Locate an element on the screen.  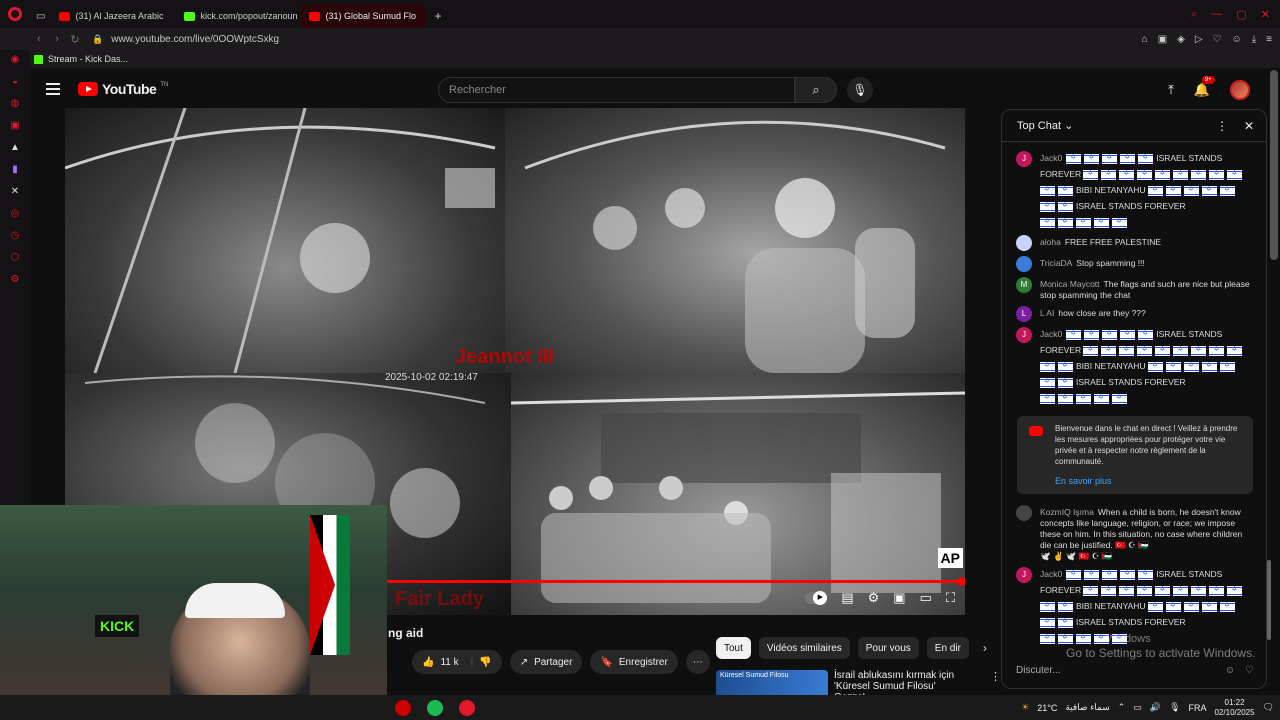
search-tabs-icon: ⌕ is located at coordinates (1194, 14).